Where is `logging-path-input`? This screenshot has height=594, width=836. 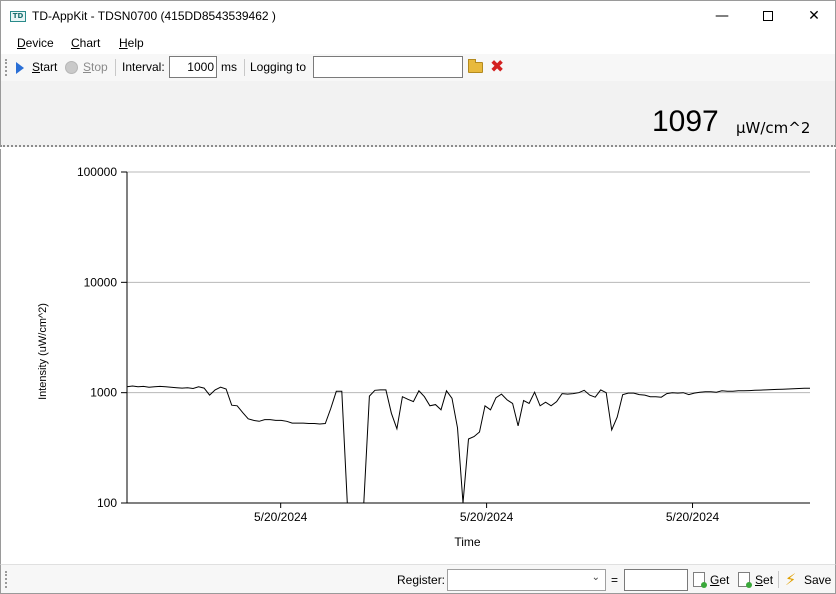
logging-path-input is located at coordinates (388, 67).